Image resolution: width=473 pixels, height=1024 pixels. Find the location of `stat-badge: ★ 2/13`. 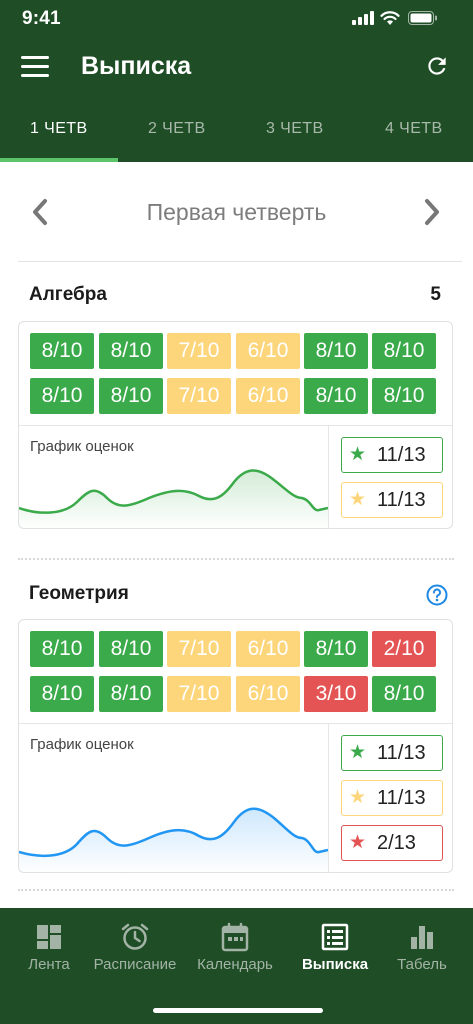

stat-badge: ★ 2/13 is located at coordinates (392, 843).